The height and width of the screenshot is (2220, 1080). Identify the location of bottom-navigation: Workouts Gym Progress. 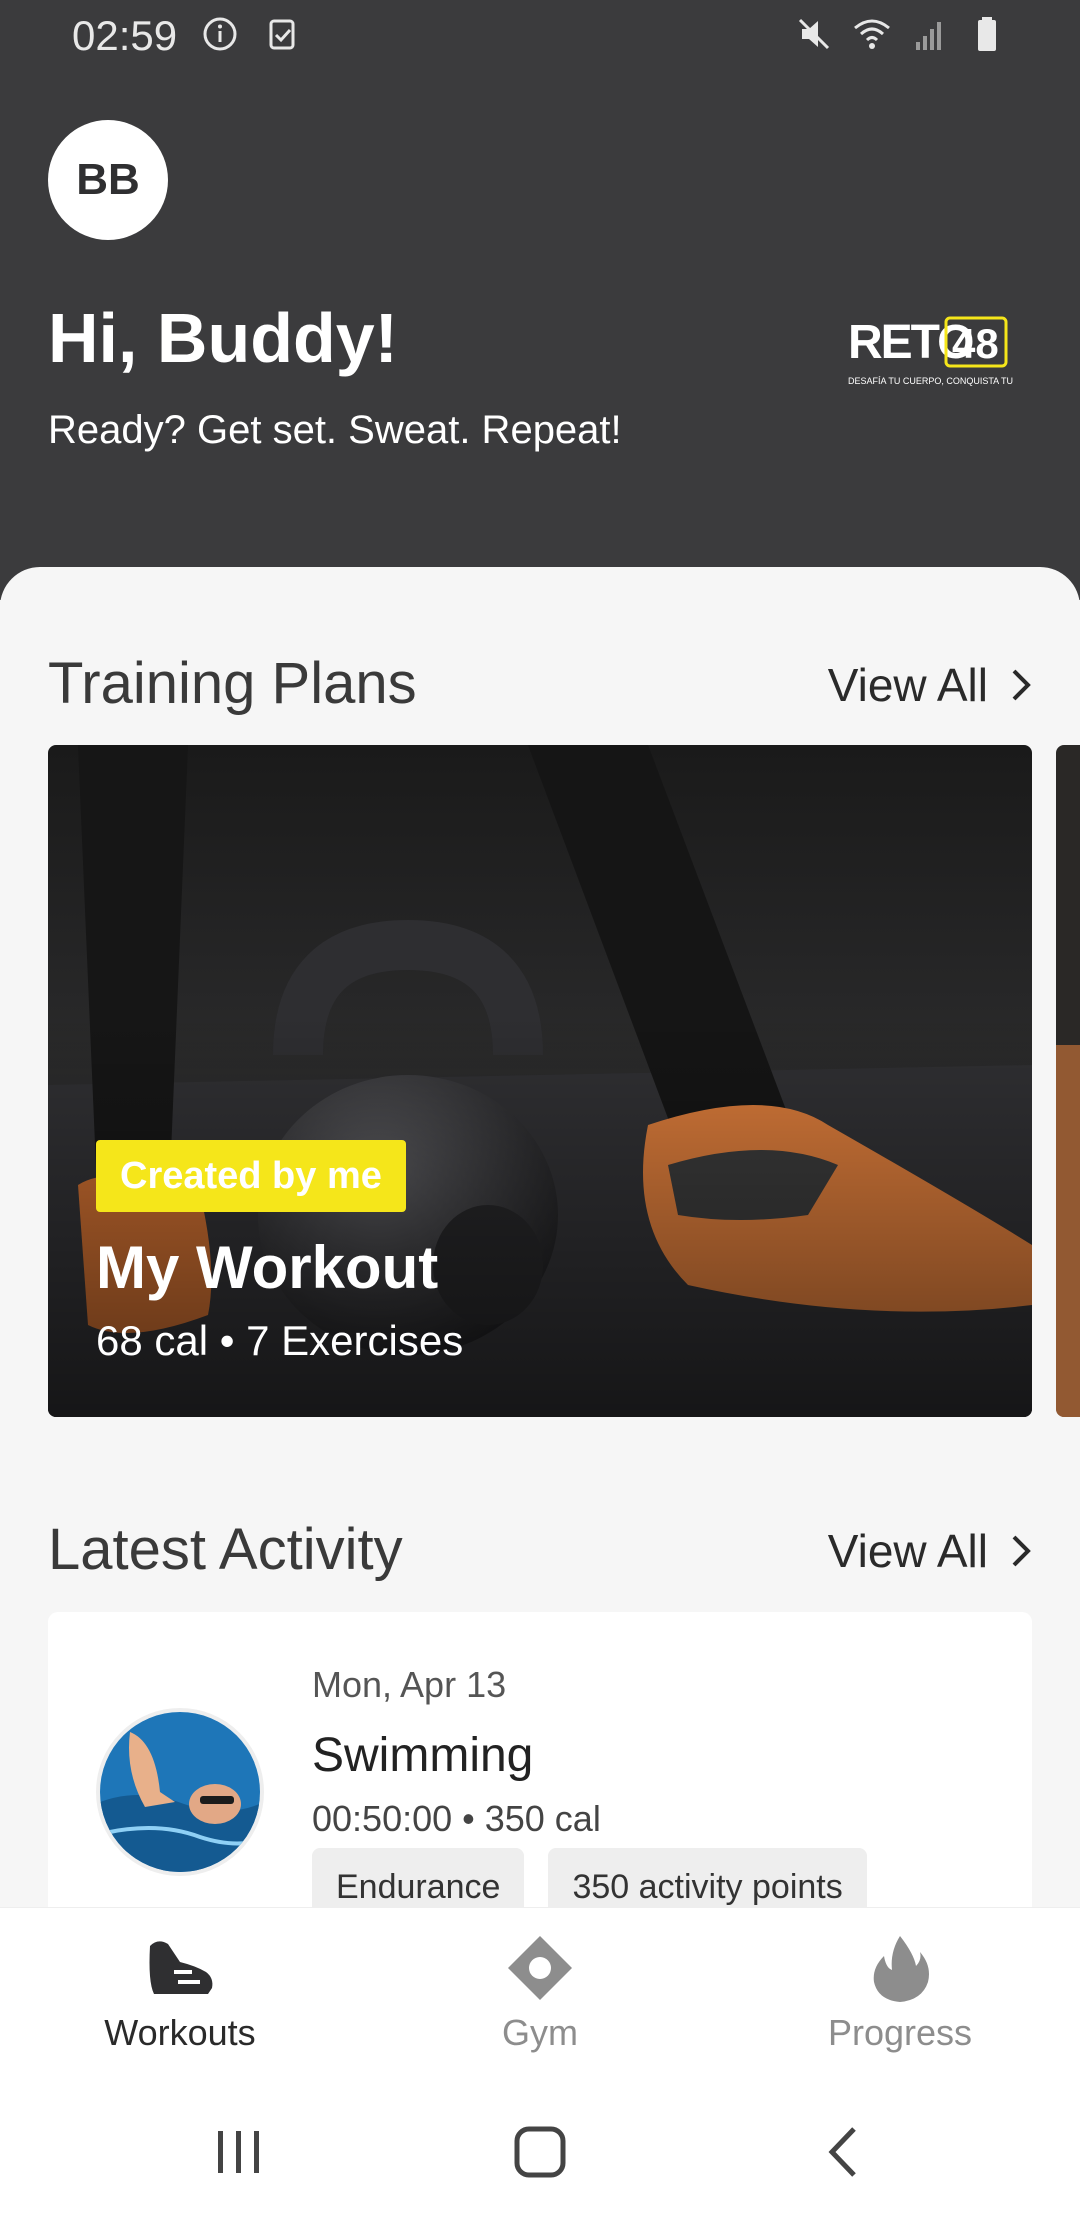
(540, 1992).